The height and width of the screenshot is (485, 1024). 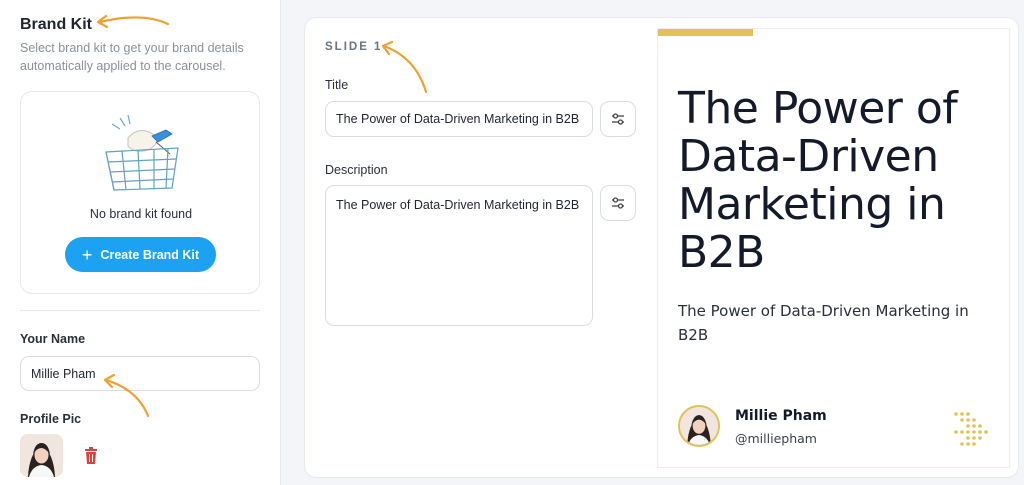 I want to click on slide-number-label: SLIDE 1, so click(x=354, y=47).